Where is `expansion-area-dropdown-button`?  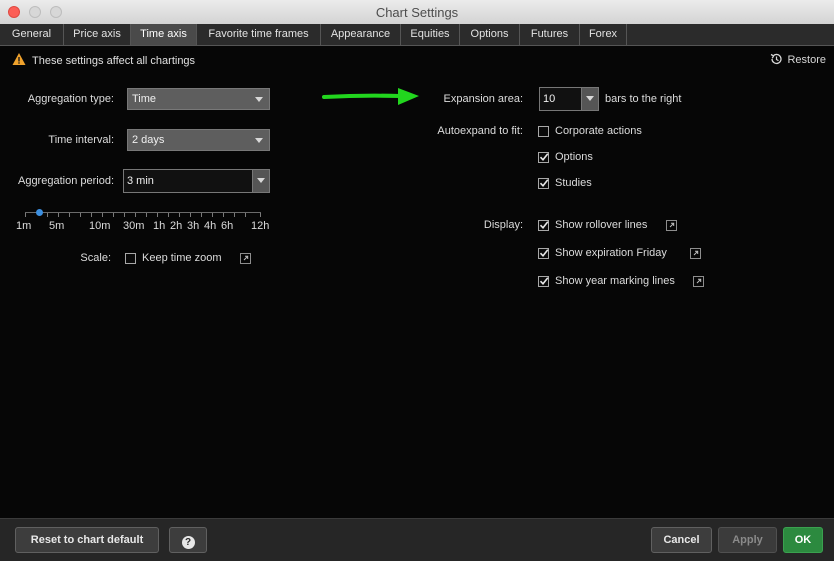 expansion-area-dropdown-button is located at coordinates (589, 99).